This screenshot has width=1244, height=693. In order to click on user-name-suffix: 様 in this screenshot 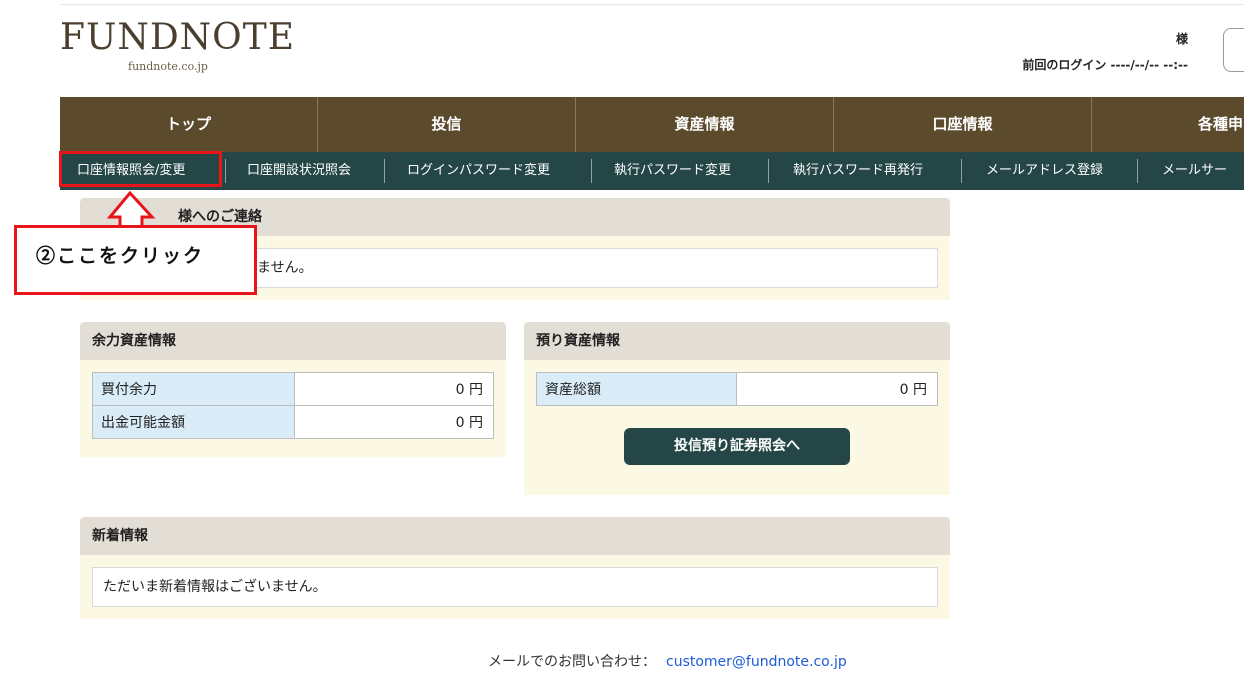, I will do `click(1181, 39)`.